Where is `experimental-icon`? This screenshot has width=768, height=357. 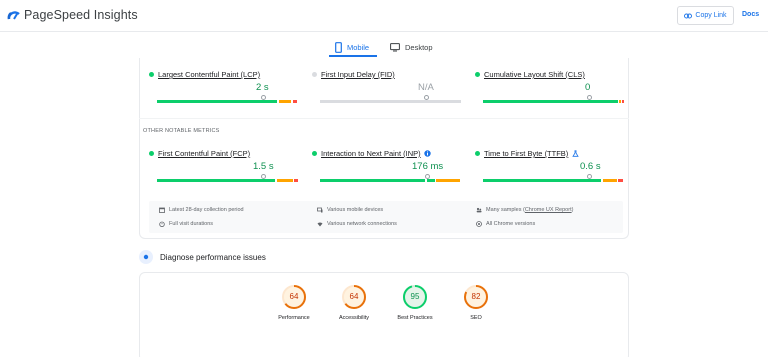 experimental-icon is located at coordinates (576, 153).